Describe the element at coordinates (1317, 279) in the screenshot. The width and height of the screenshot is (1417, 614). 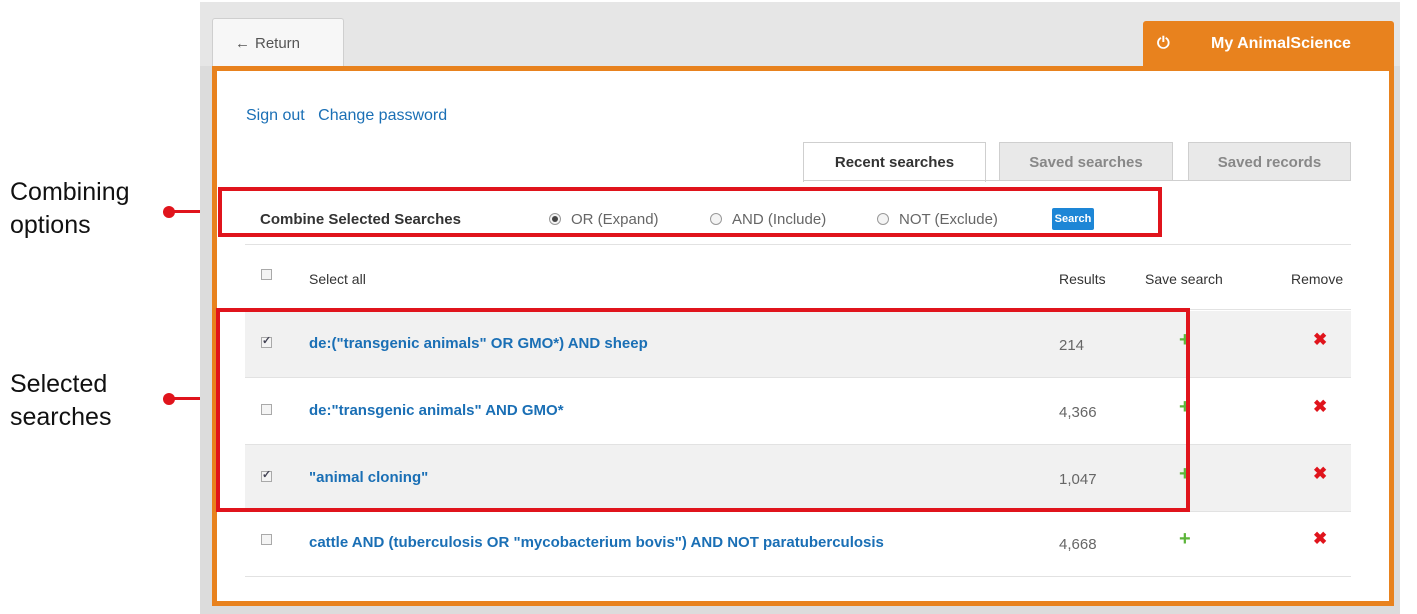
I see `remove-header: Remove` at that location.